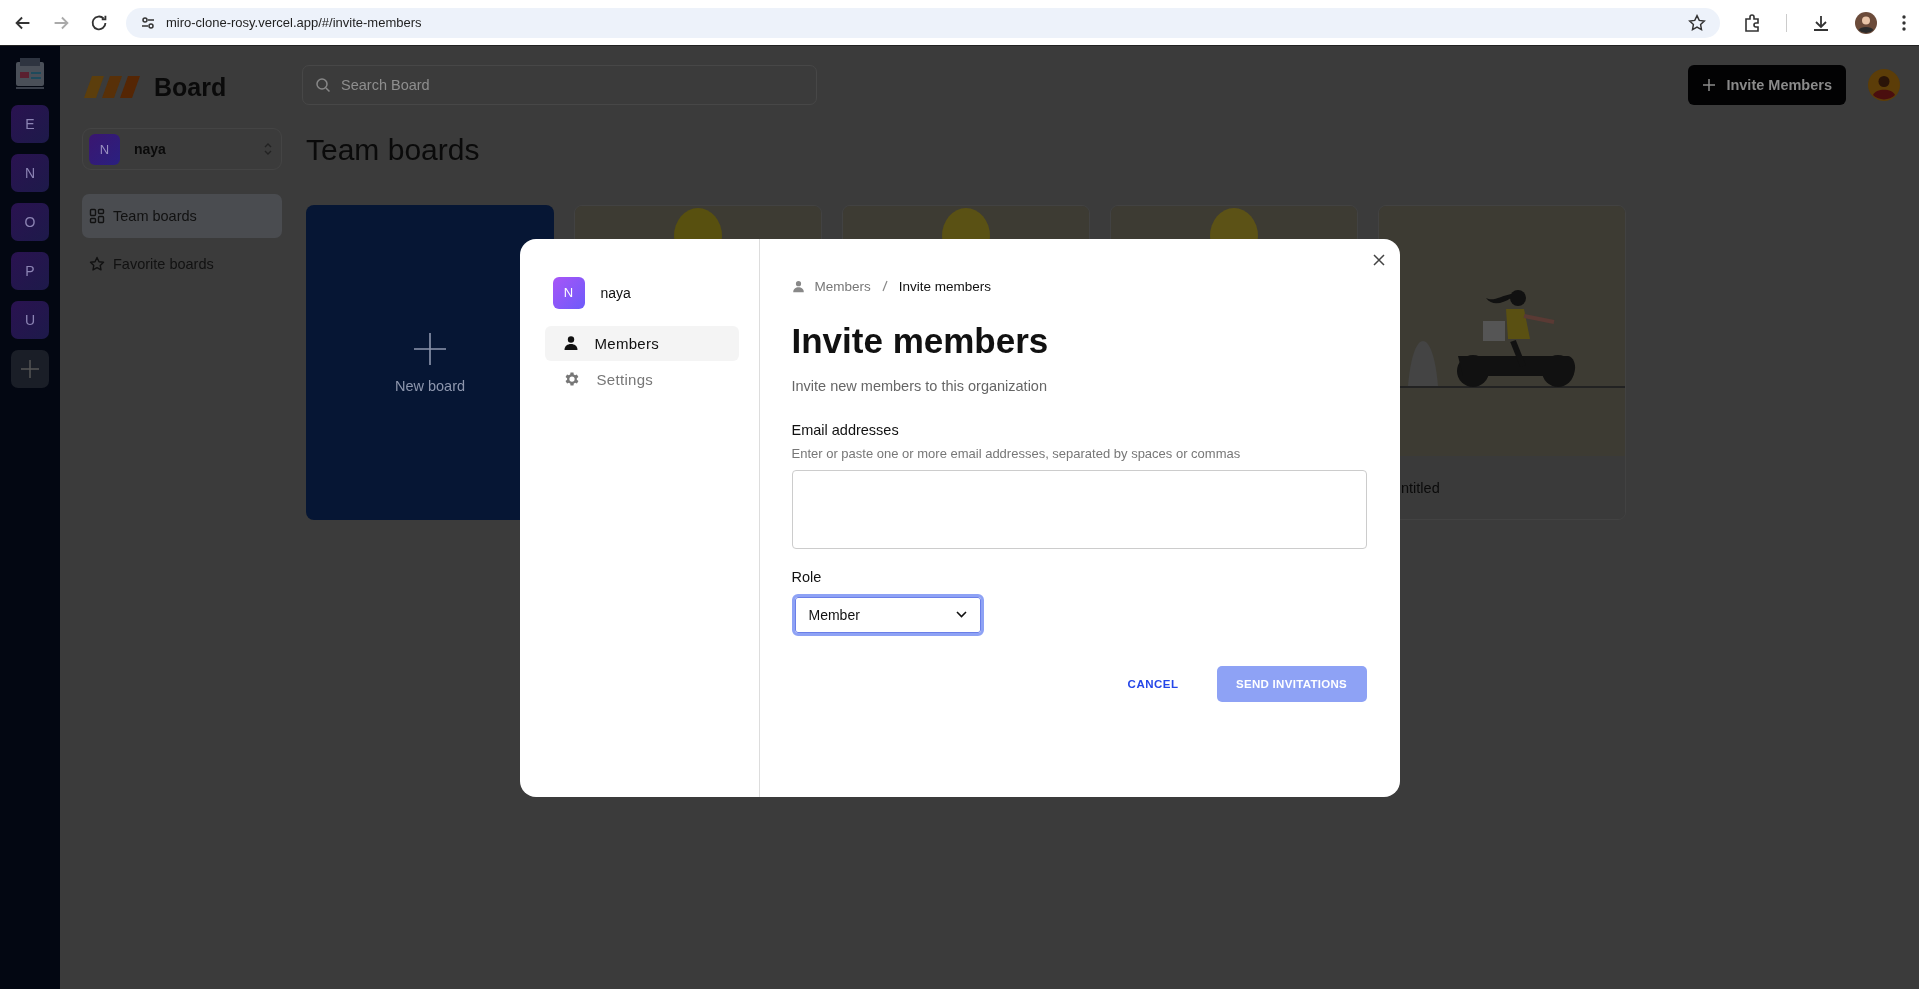  What do you see at coordinates (615, 292) in the screenshot?
I see `org-name: naya` at bounding box center [615, 292].